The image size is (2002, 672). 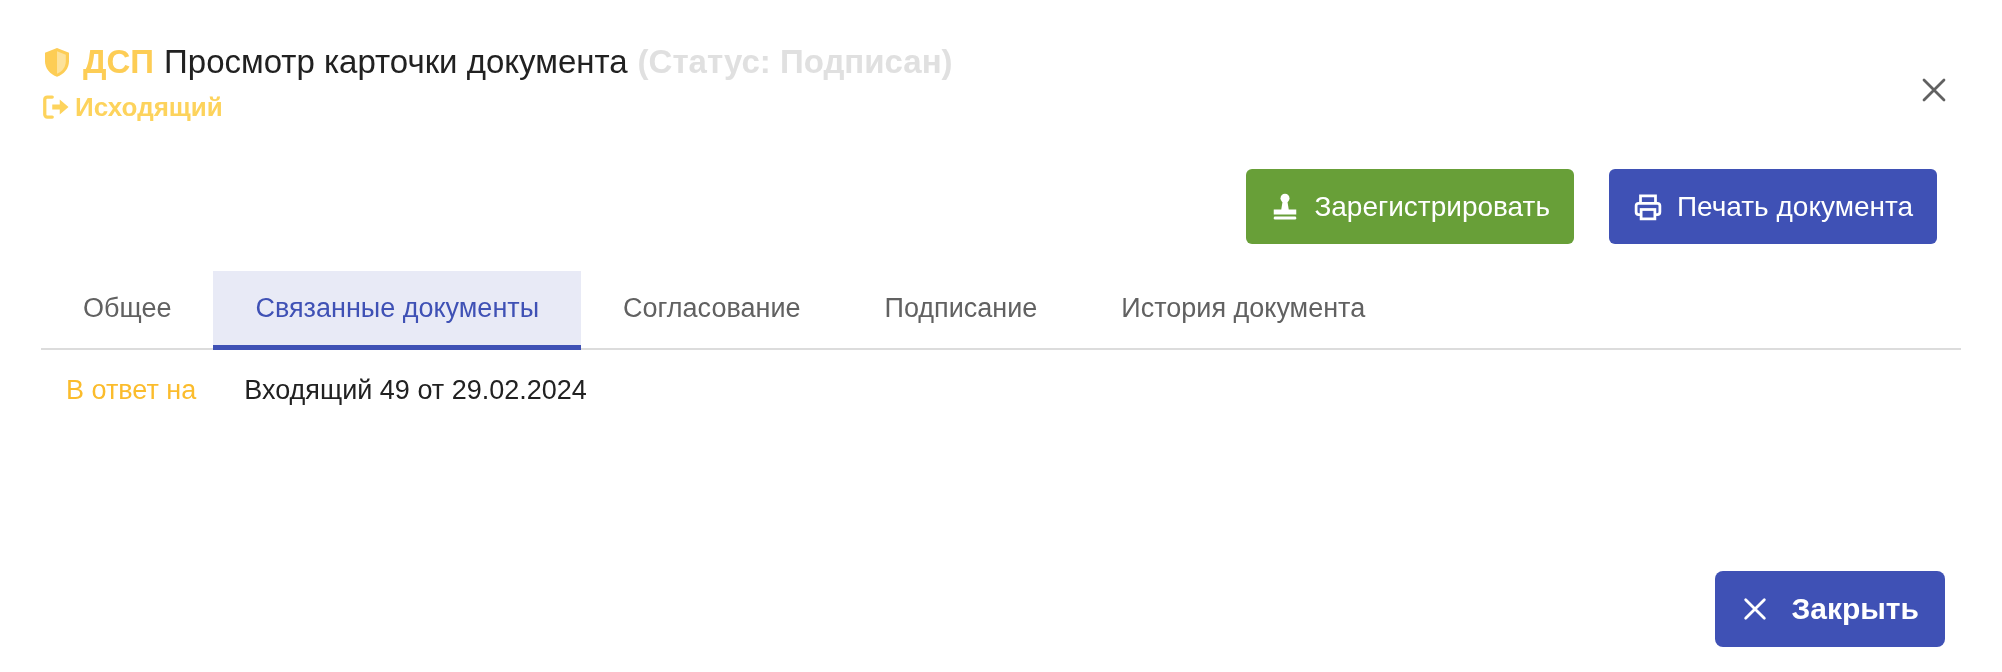 What do you see at coordinates (396, 62) in the screenshot?
I see `dialog-title: Просмотр карточки документа` at bounding box center [396, 62].